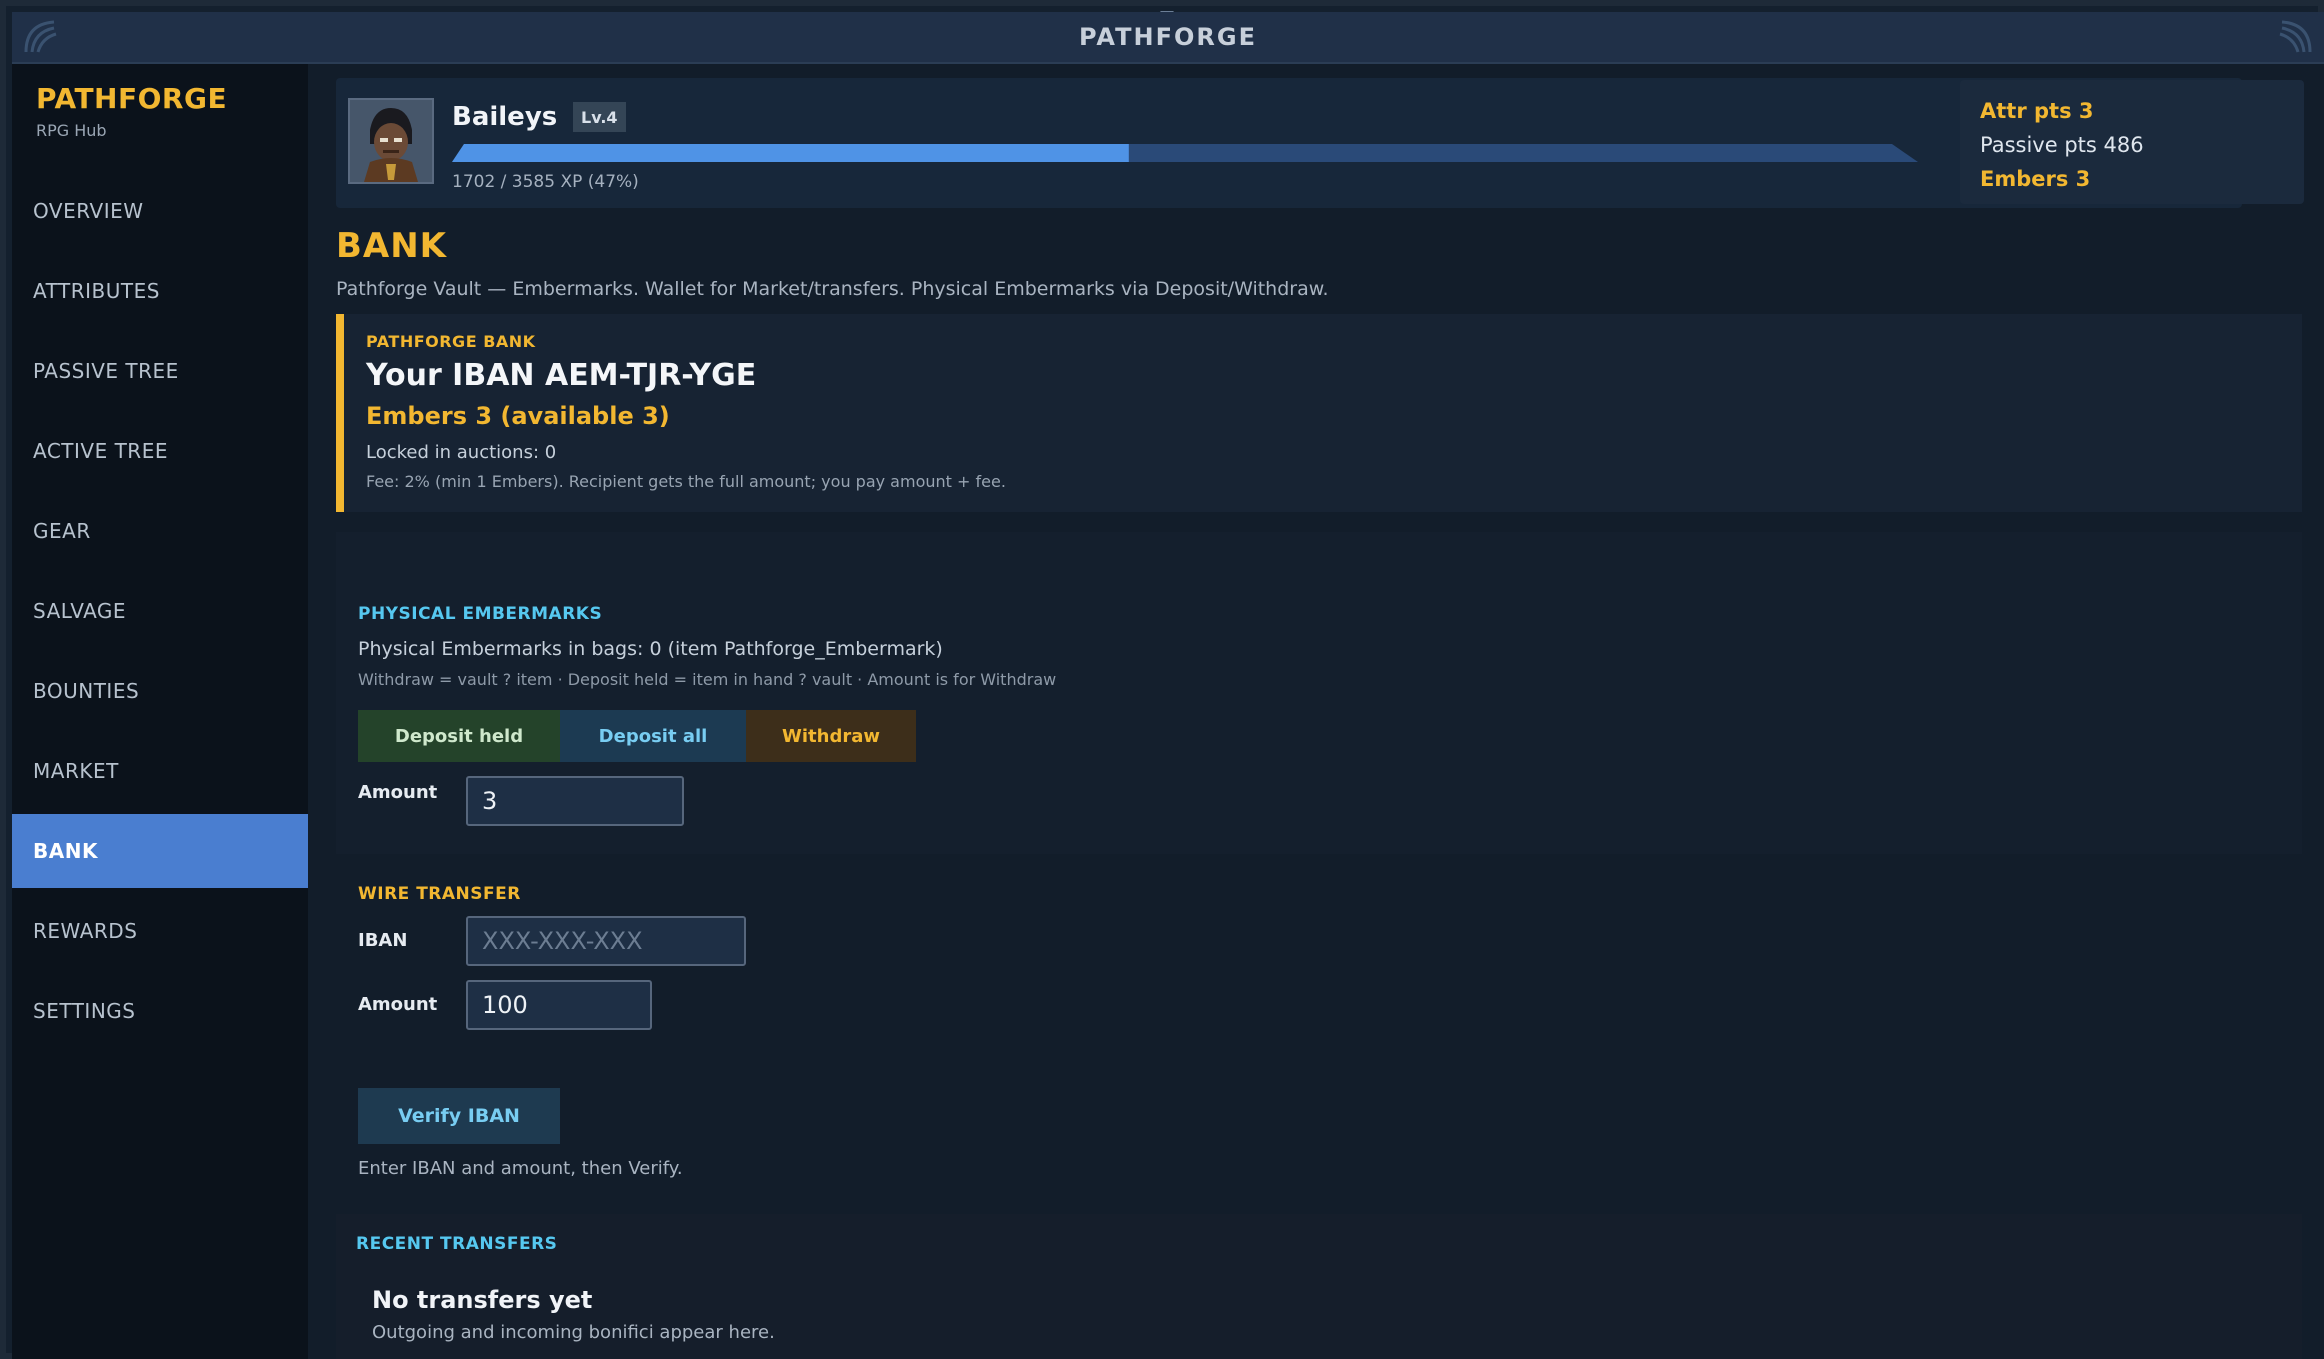 Image resolution: width=2324 pixels, height=1359 pixels. What do you see at coordinates (518, 416) in the screenshot?
I see `embers-balance: Embers 3 (available 3)` at bounding box center [518, 416].